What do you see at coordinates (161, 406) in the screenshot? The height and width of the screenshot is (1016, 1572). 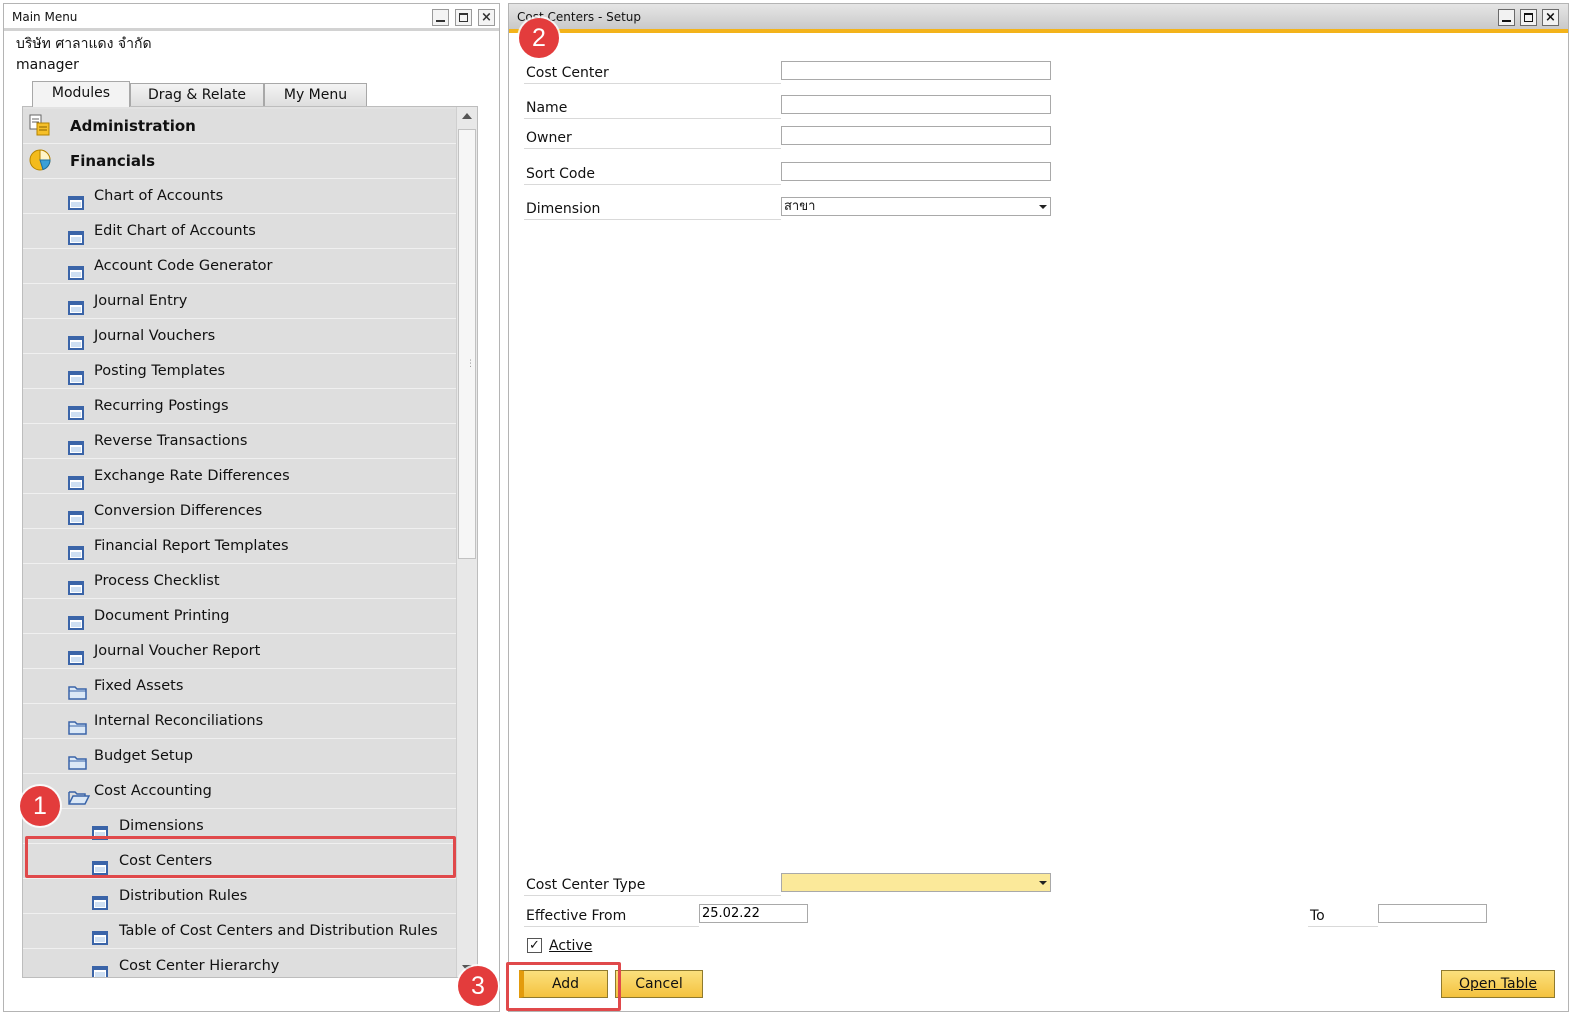 I see `menu-item-label: Recurring Postings` at bounding box center [161, 406].